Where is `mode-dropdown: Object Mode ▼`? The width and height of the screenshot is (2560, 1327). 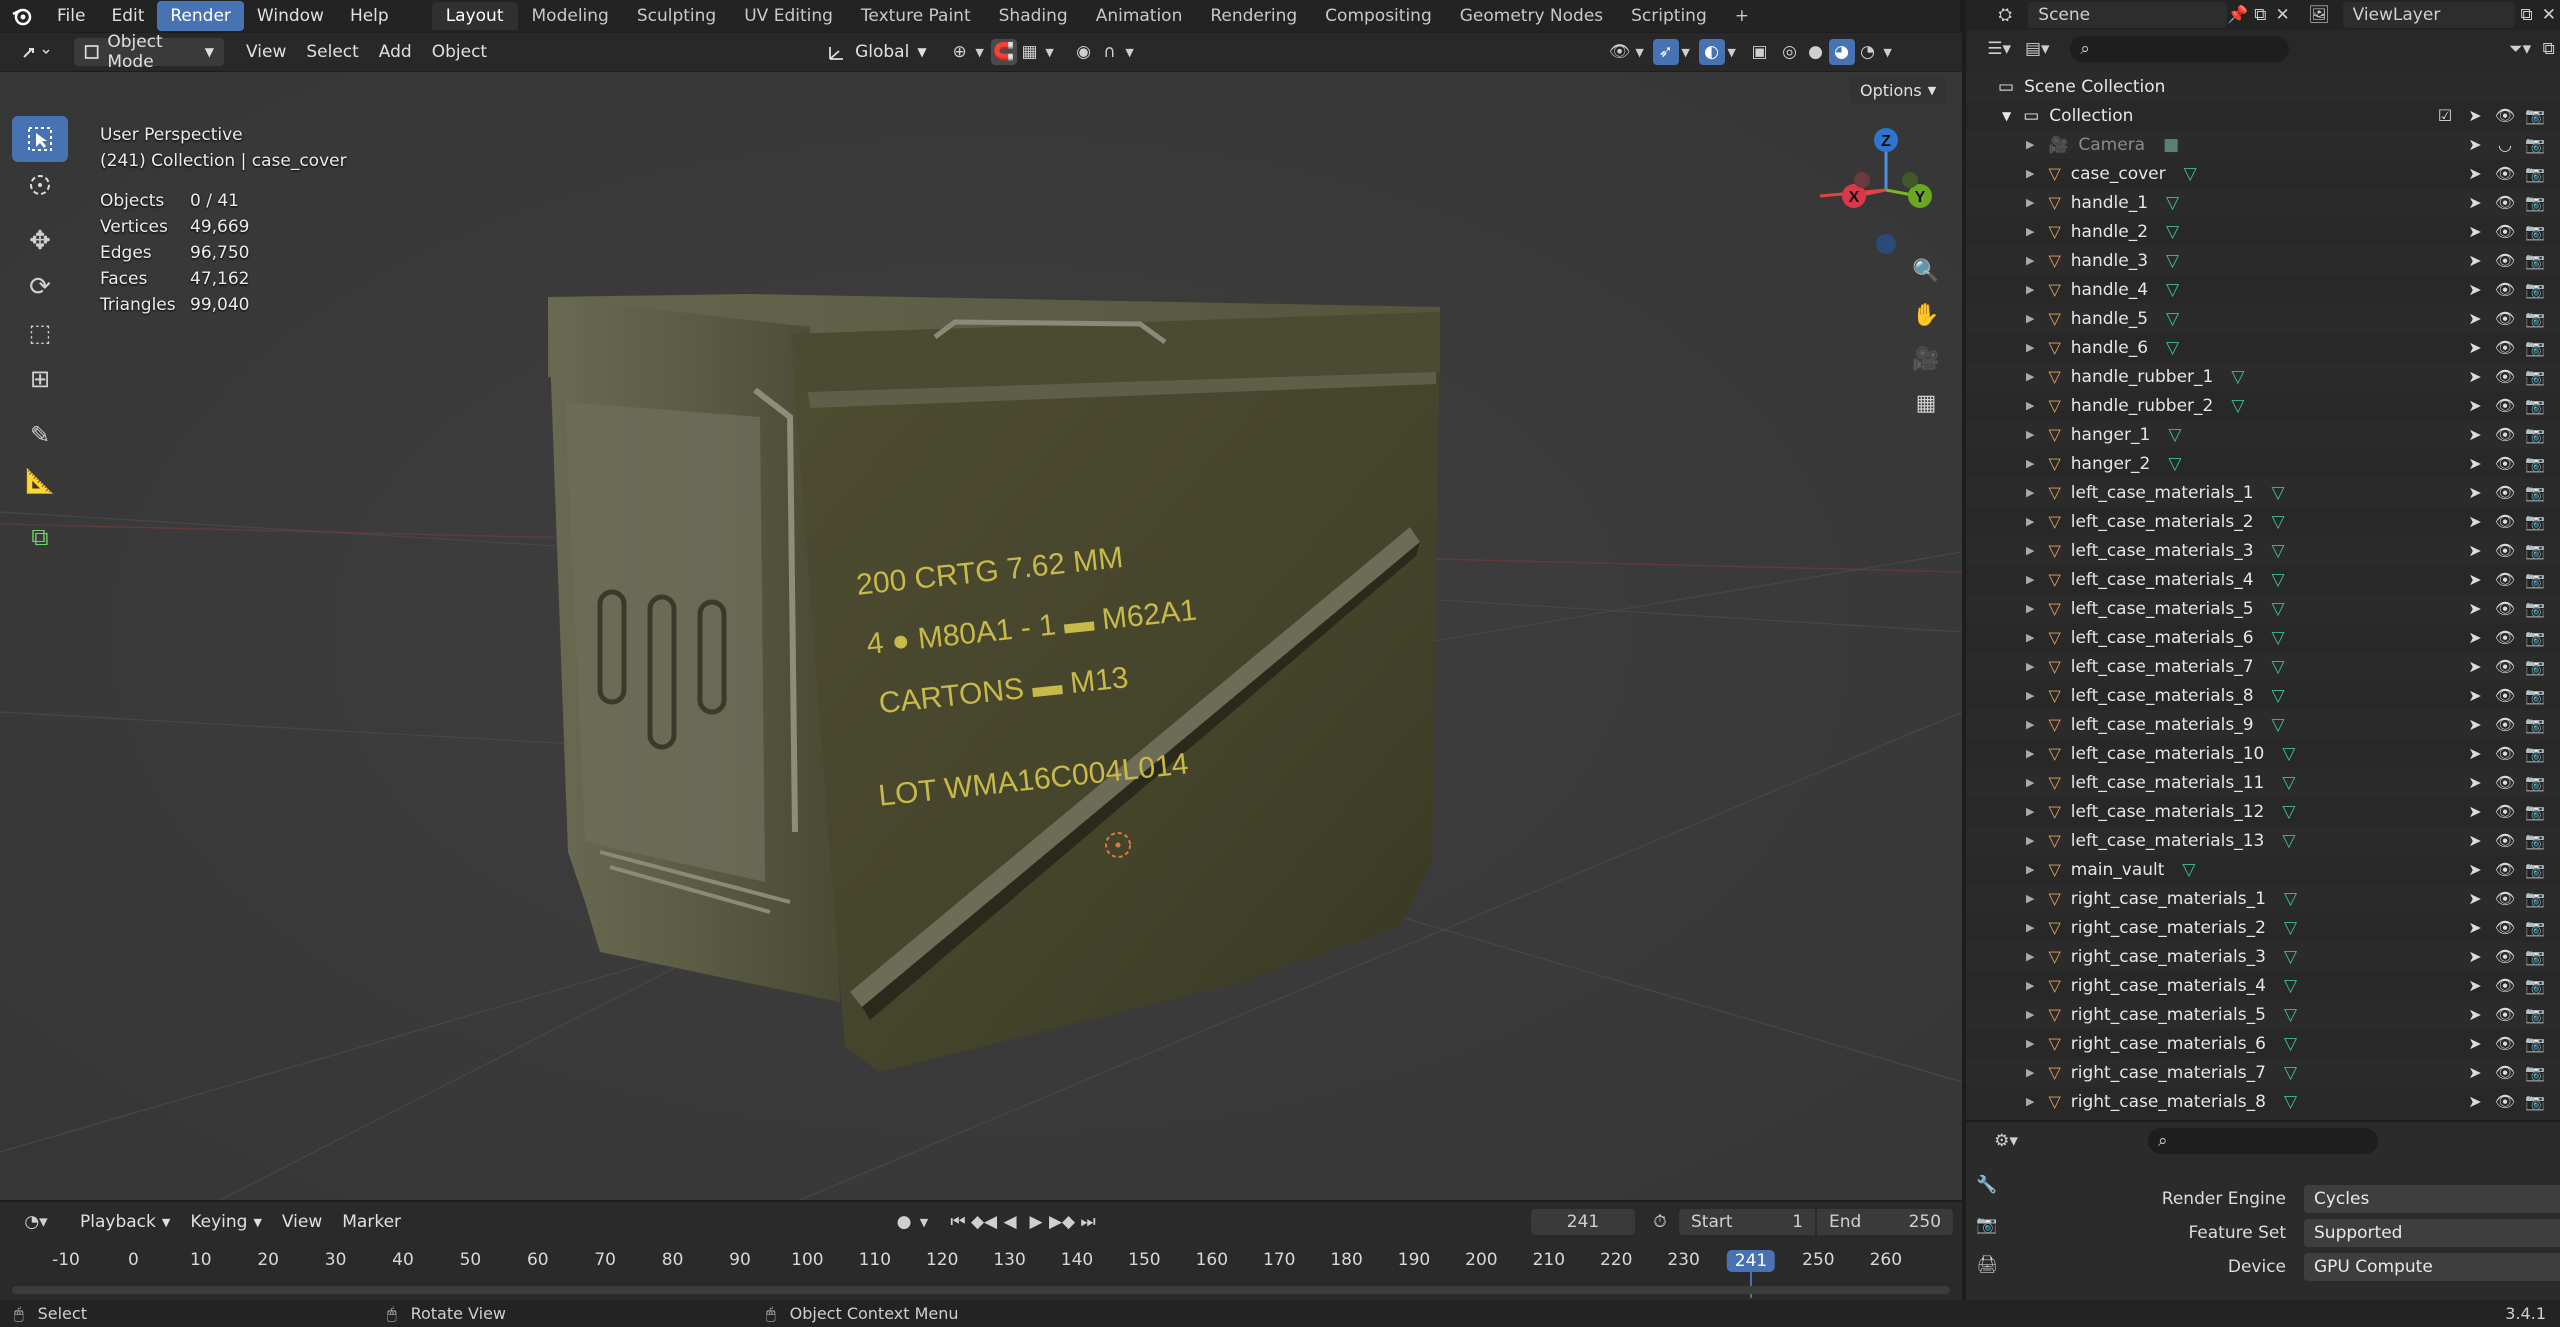
mode-dropdown: Object Mode ▼ is located at coordinates (149, 52).